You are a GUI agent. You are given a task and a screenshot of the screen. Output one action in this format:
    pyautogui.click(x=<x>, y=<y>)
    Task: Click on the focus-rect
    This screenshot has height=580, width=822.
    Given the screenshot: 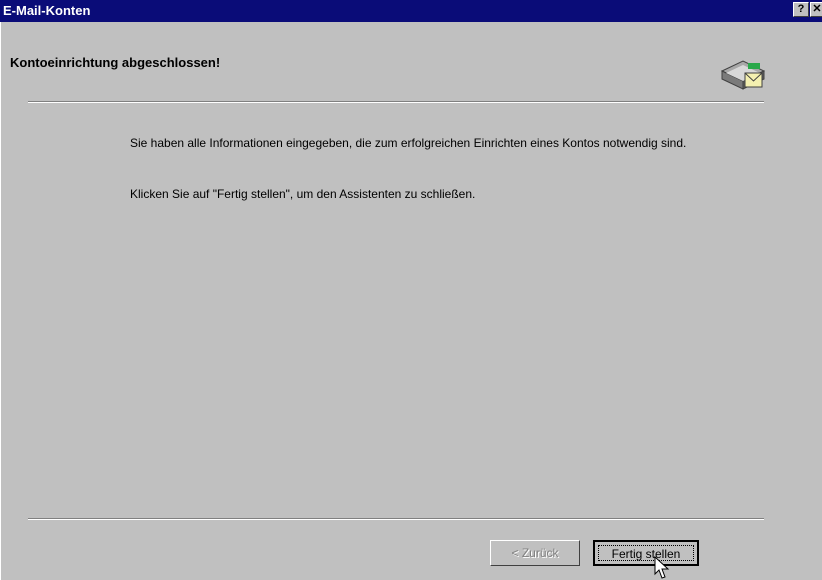 What is the action you would take?
    pyautogui.click(x=646, y=553)
    